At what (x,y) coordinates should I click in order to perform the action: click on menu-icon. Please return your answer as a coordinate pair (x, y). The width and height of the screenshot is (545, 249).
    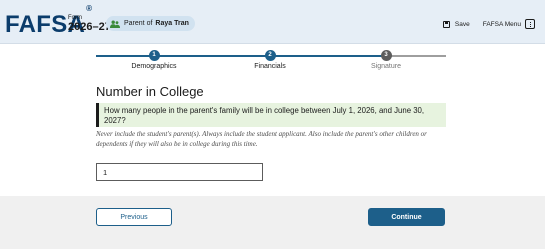
    Looking at the image, I should click on (530, 24).